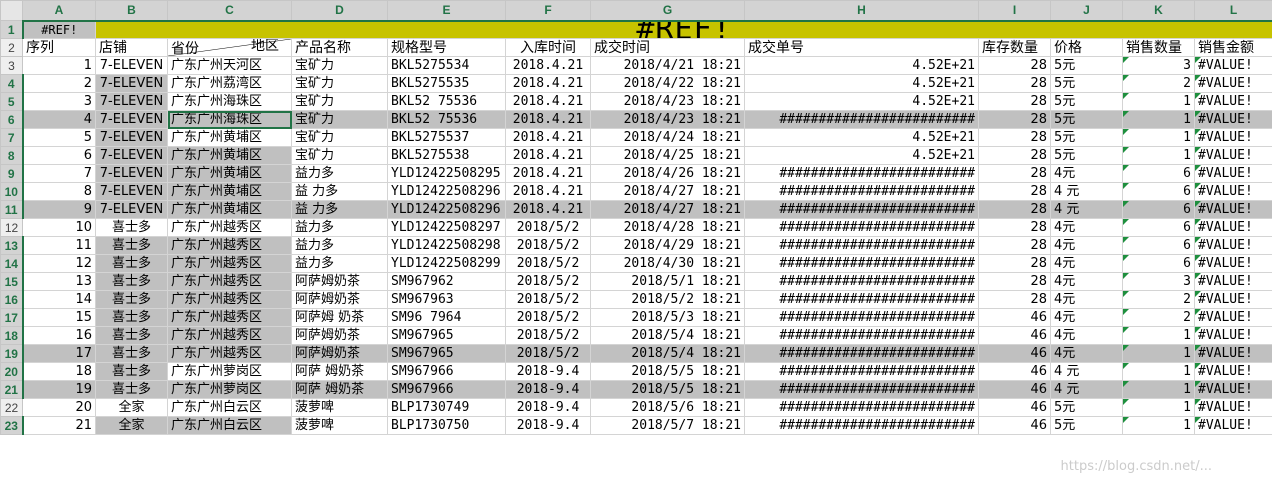 Image resolution: width=1272 pixels, height=488 pixels. What do you see at coordinates (59, 83) in the screenshot?
I see `cell-sequence: 2` at bounding box center [59, 83].